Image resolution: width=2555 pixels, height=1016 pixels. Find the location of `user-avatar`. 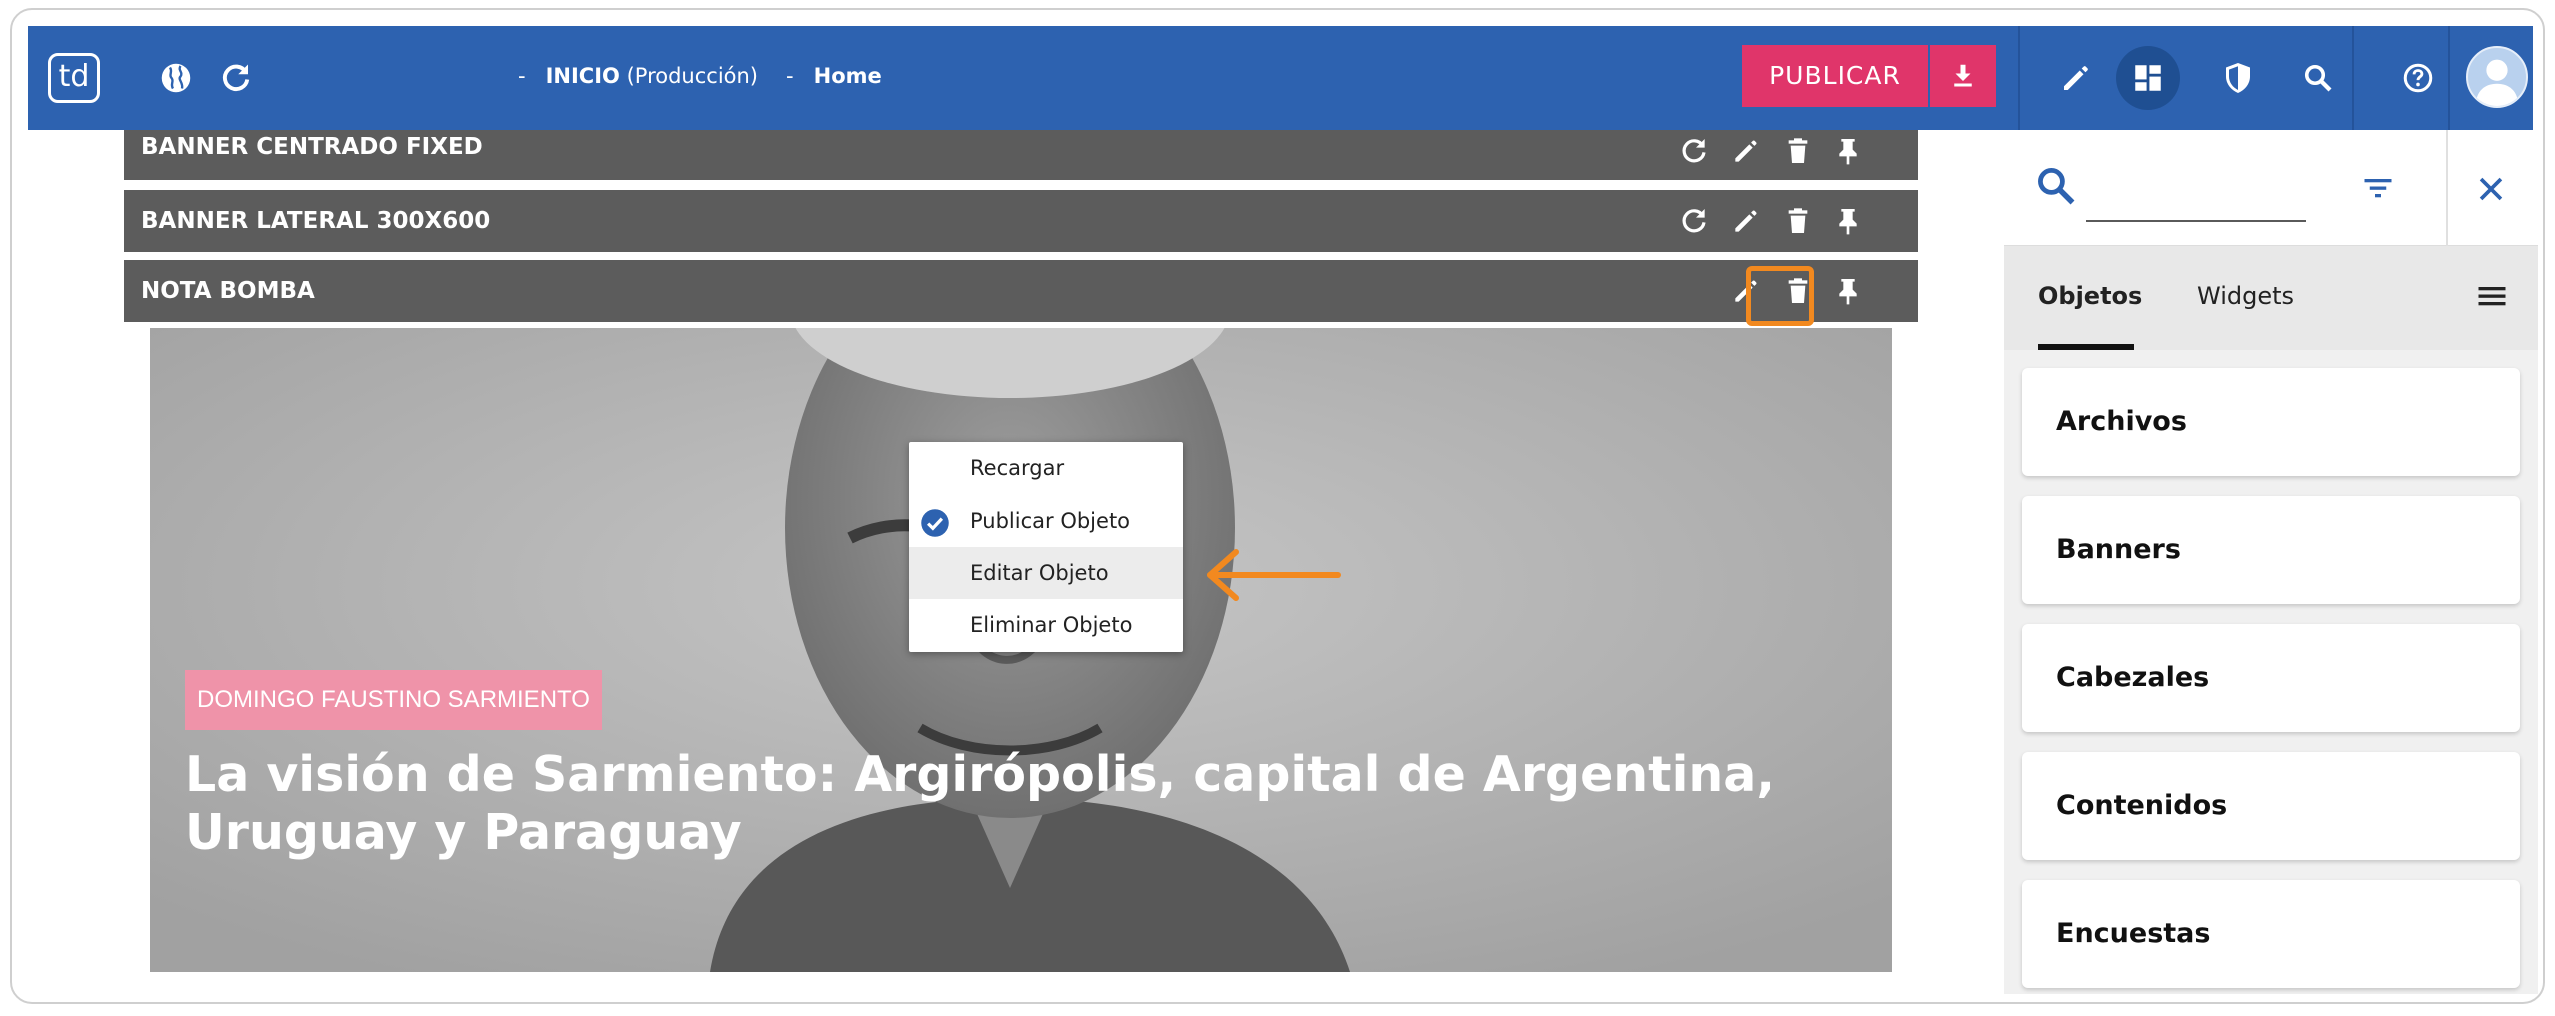

user-avatar is located at coordinates (2497, 77).